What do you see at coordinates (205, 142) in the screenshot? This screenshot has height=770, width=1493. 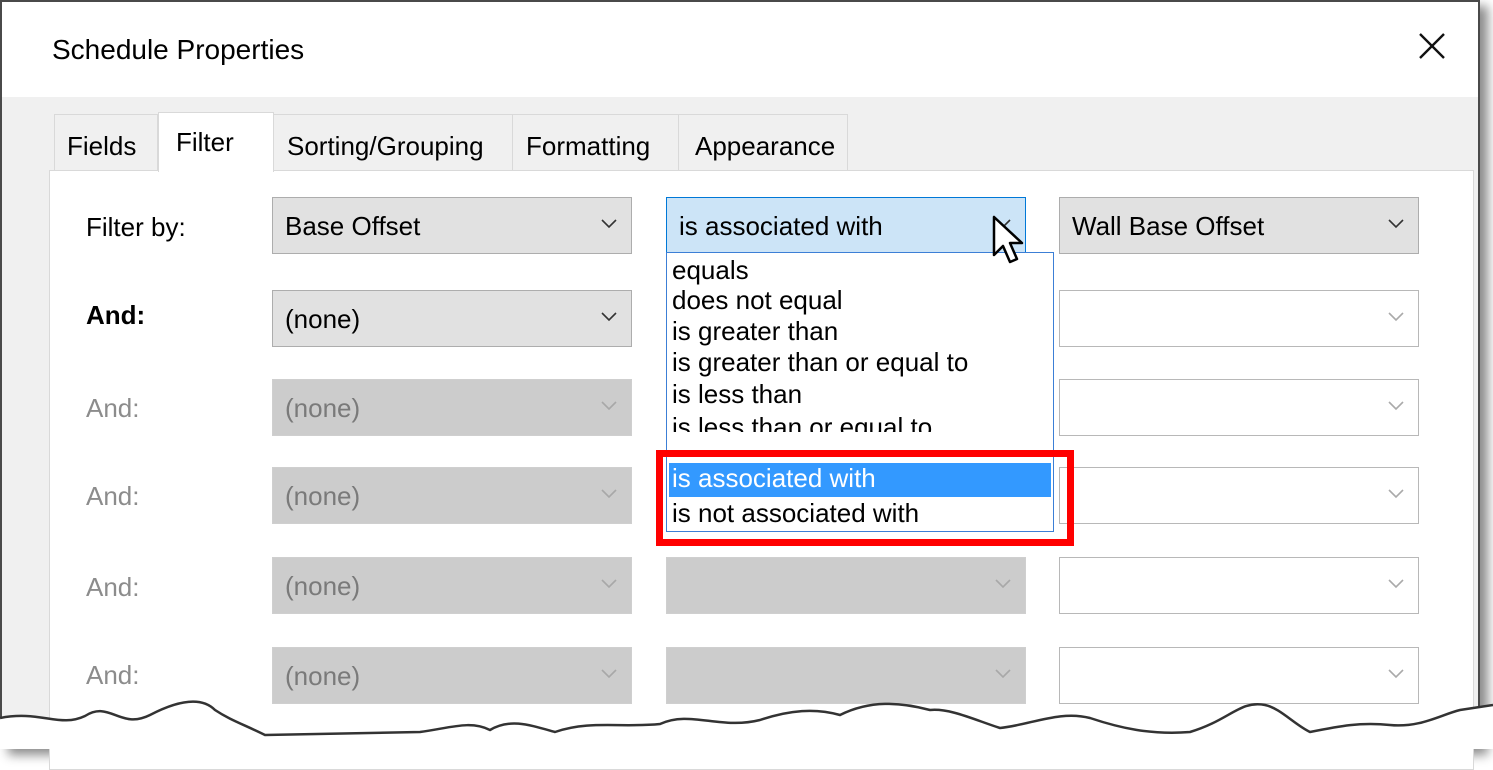 I see `tab-filter-label: Filter` at bounding box center [205, 142].